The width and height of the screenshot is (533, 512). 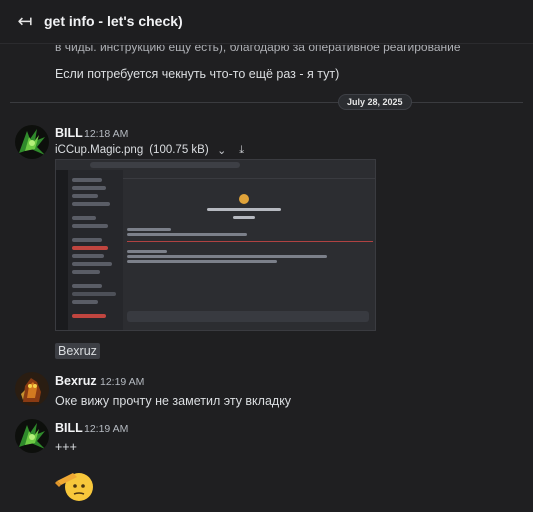 I want to click on screenshot-browser-bar, so click(x=215, y=165).